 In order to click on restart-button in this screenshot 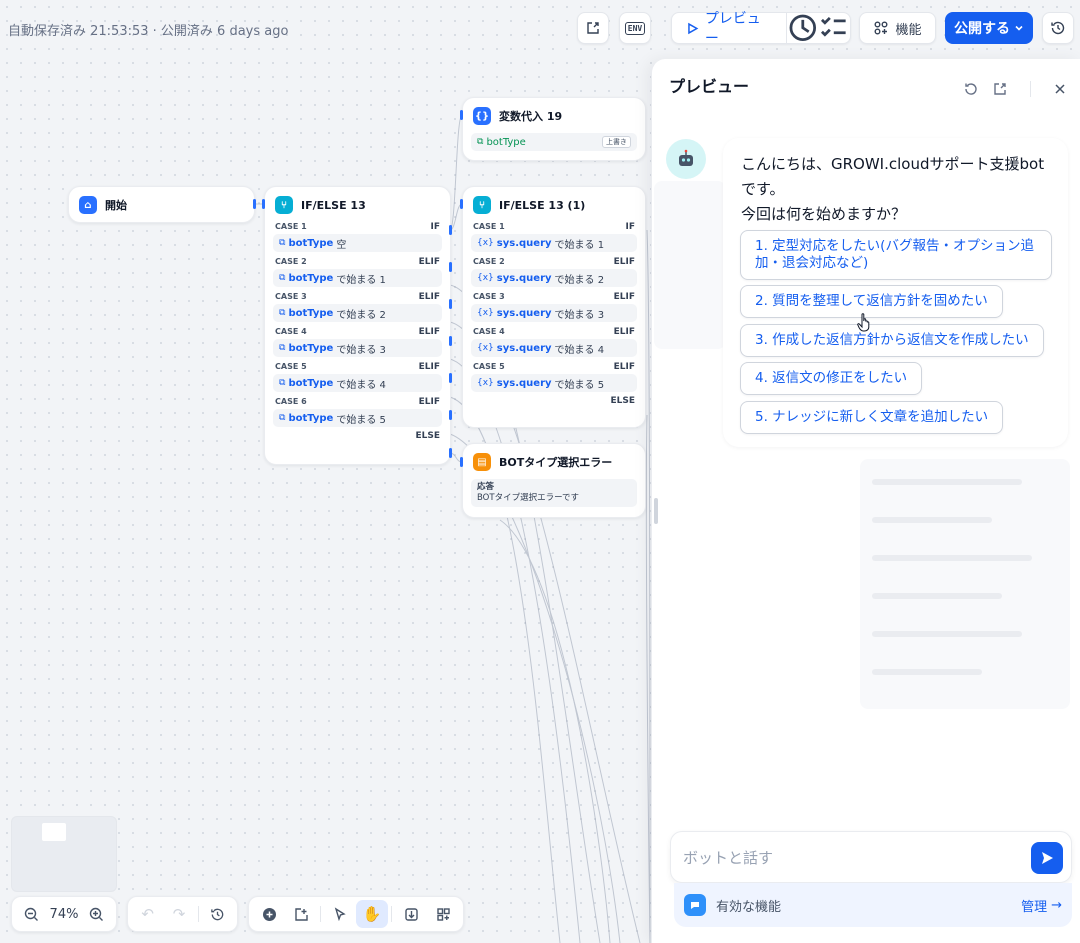, I will do `click(971, 89)`.